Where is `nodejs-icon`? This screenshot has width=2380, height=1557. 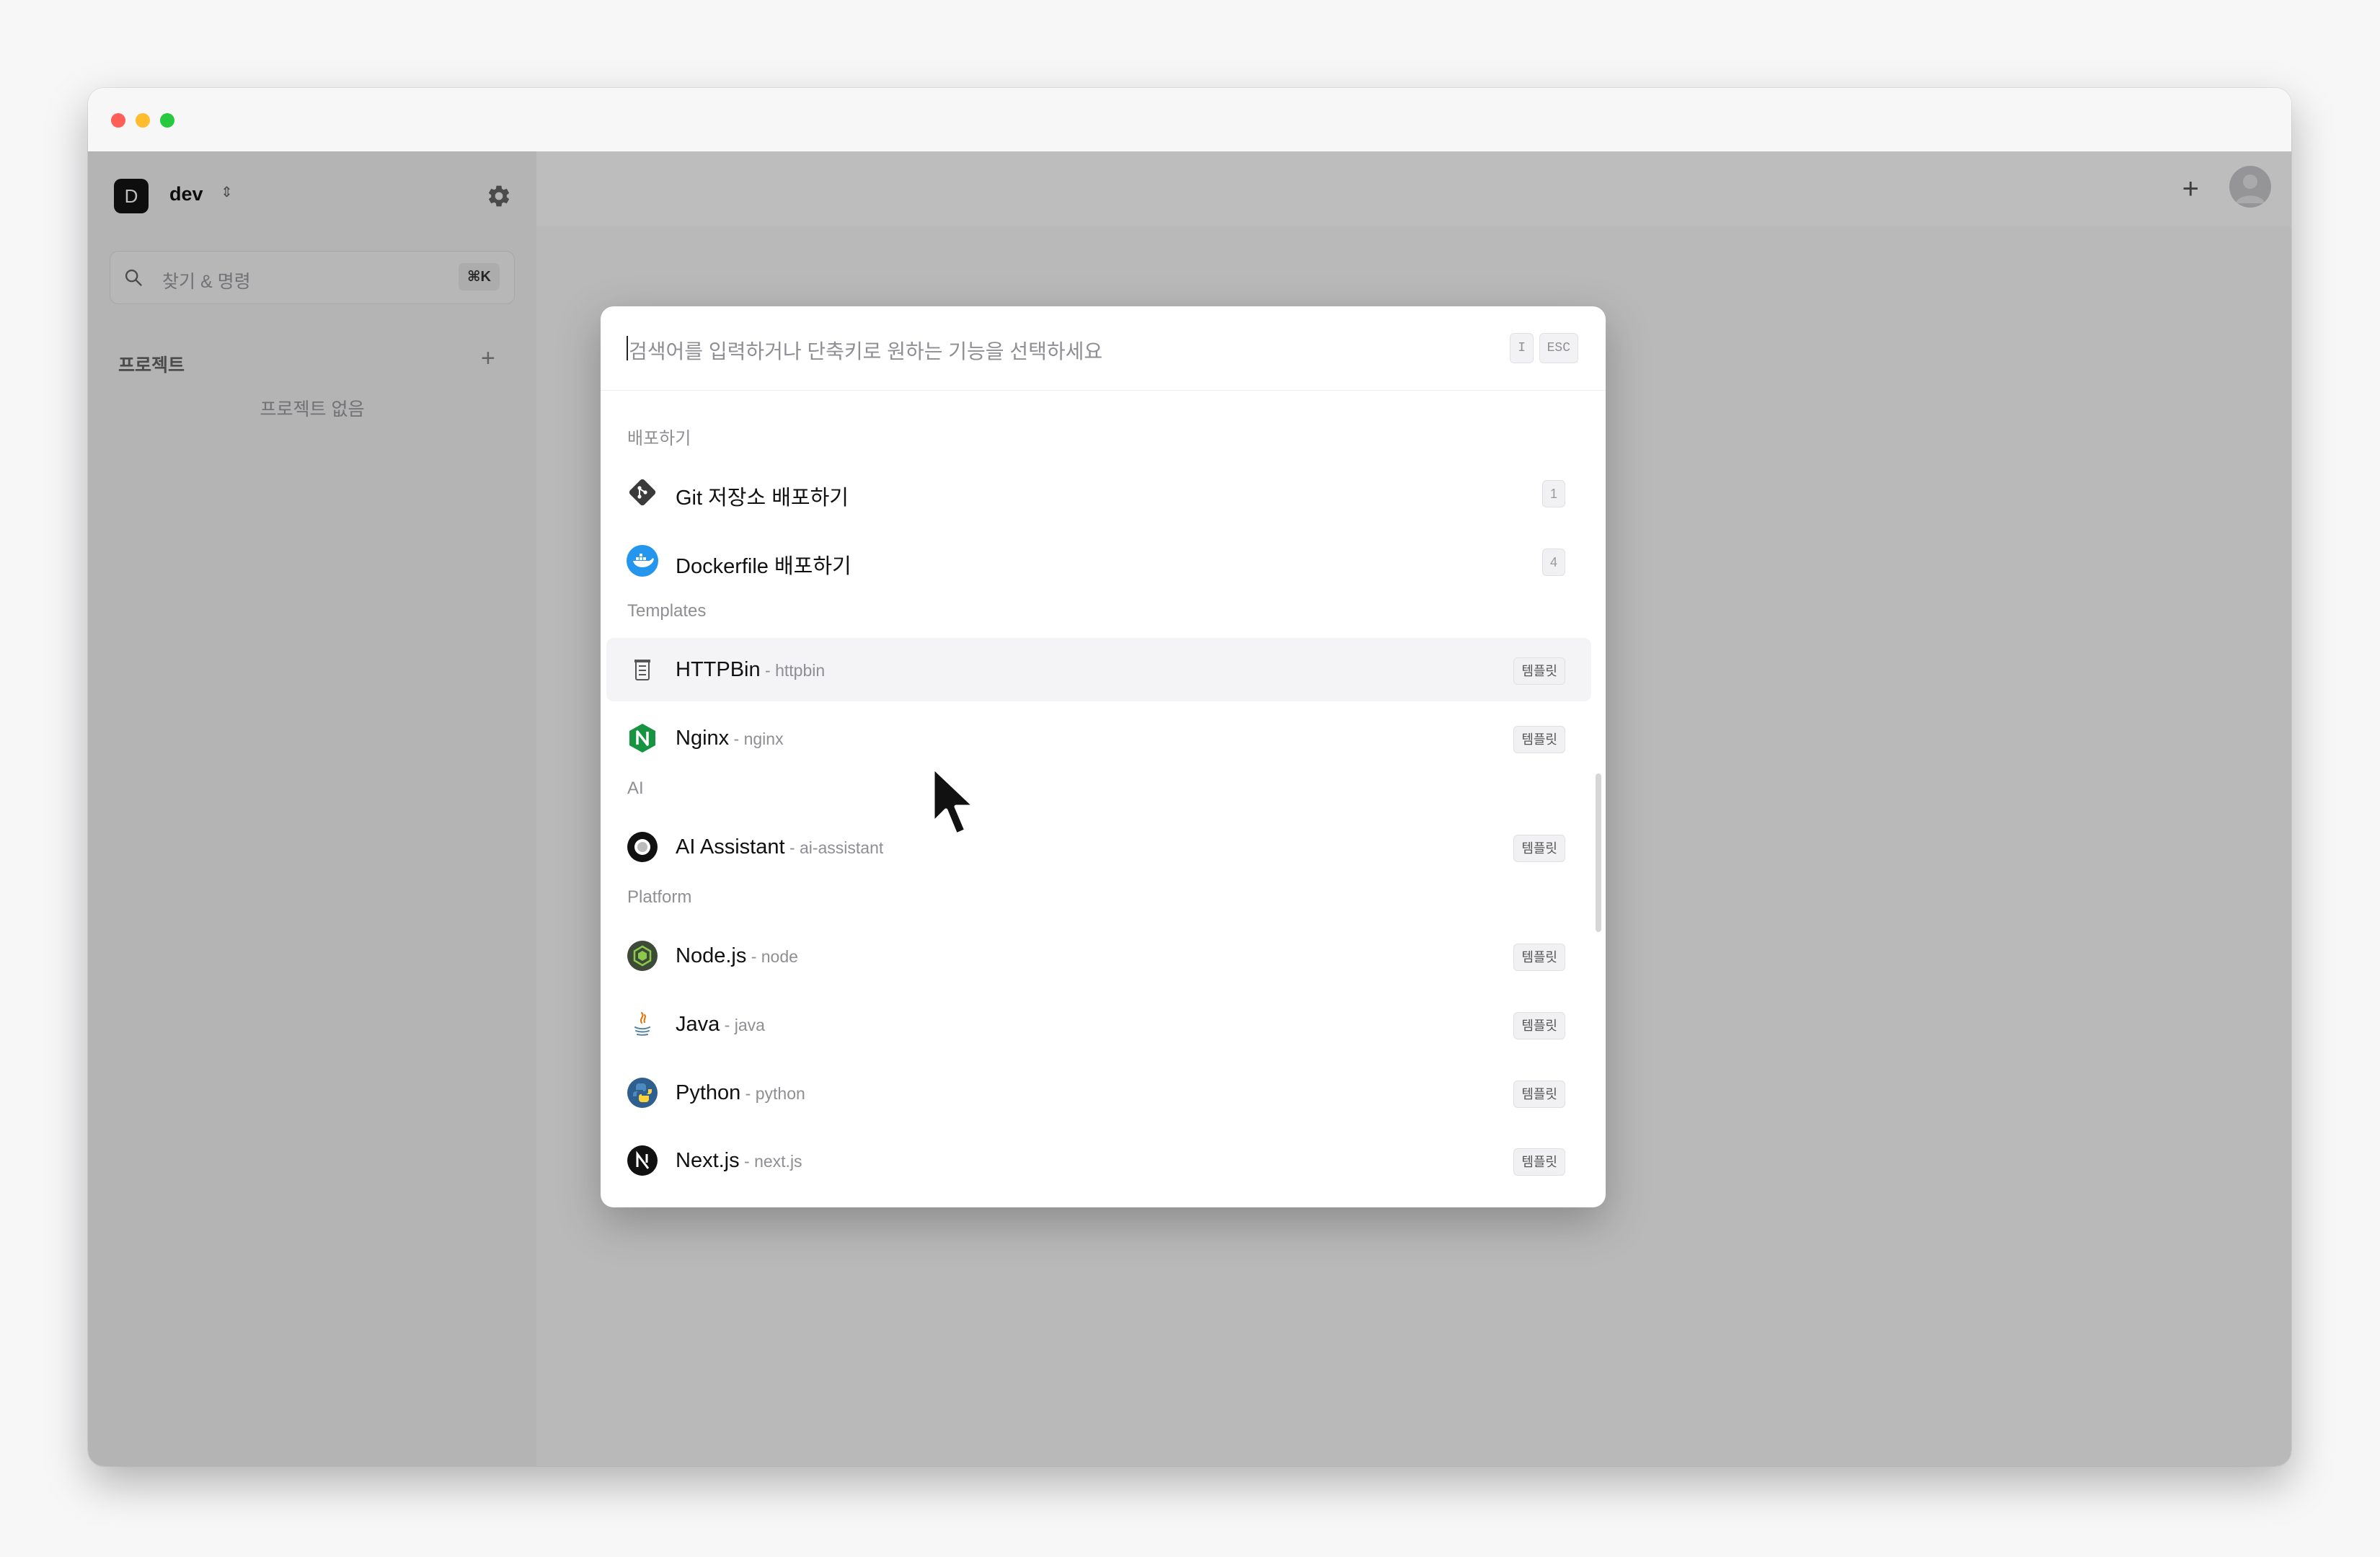
nodejs-icon is located at coordinates (642, 956).